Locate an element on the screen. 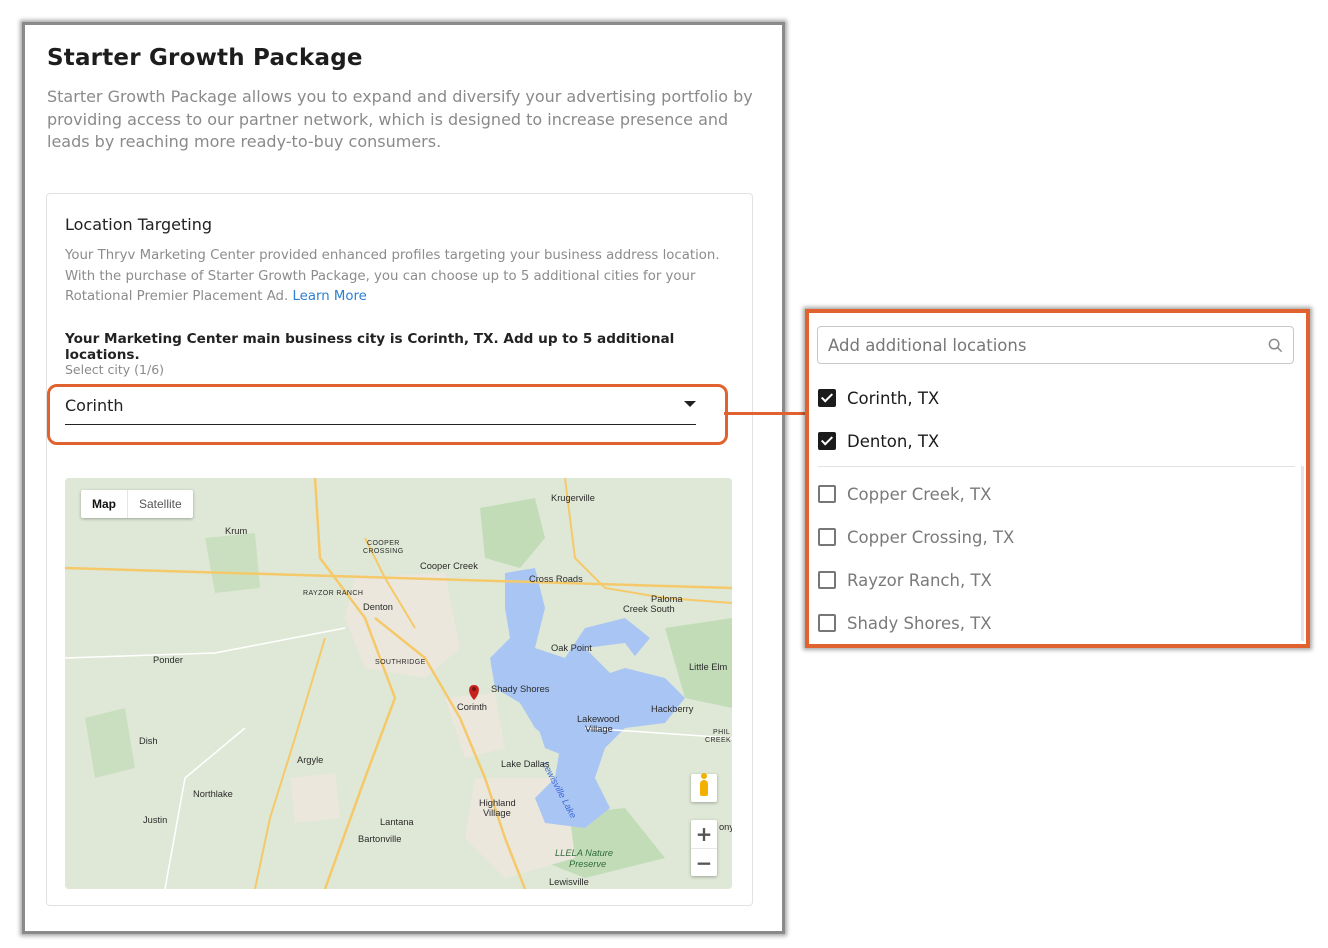 The height and width of the screenshot is (948, 1328). location-search-box is located at coordinates (1055, 345).